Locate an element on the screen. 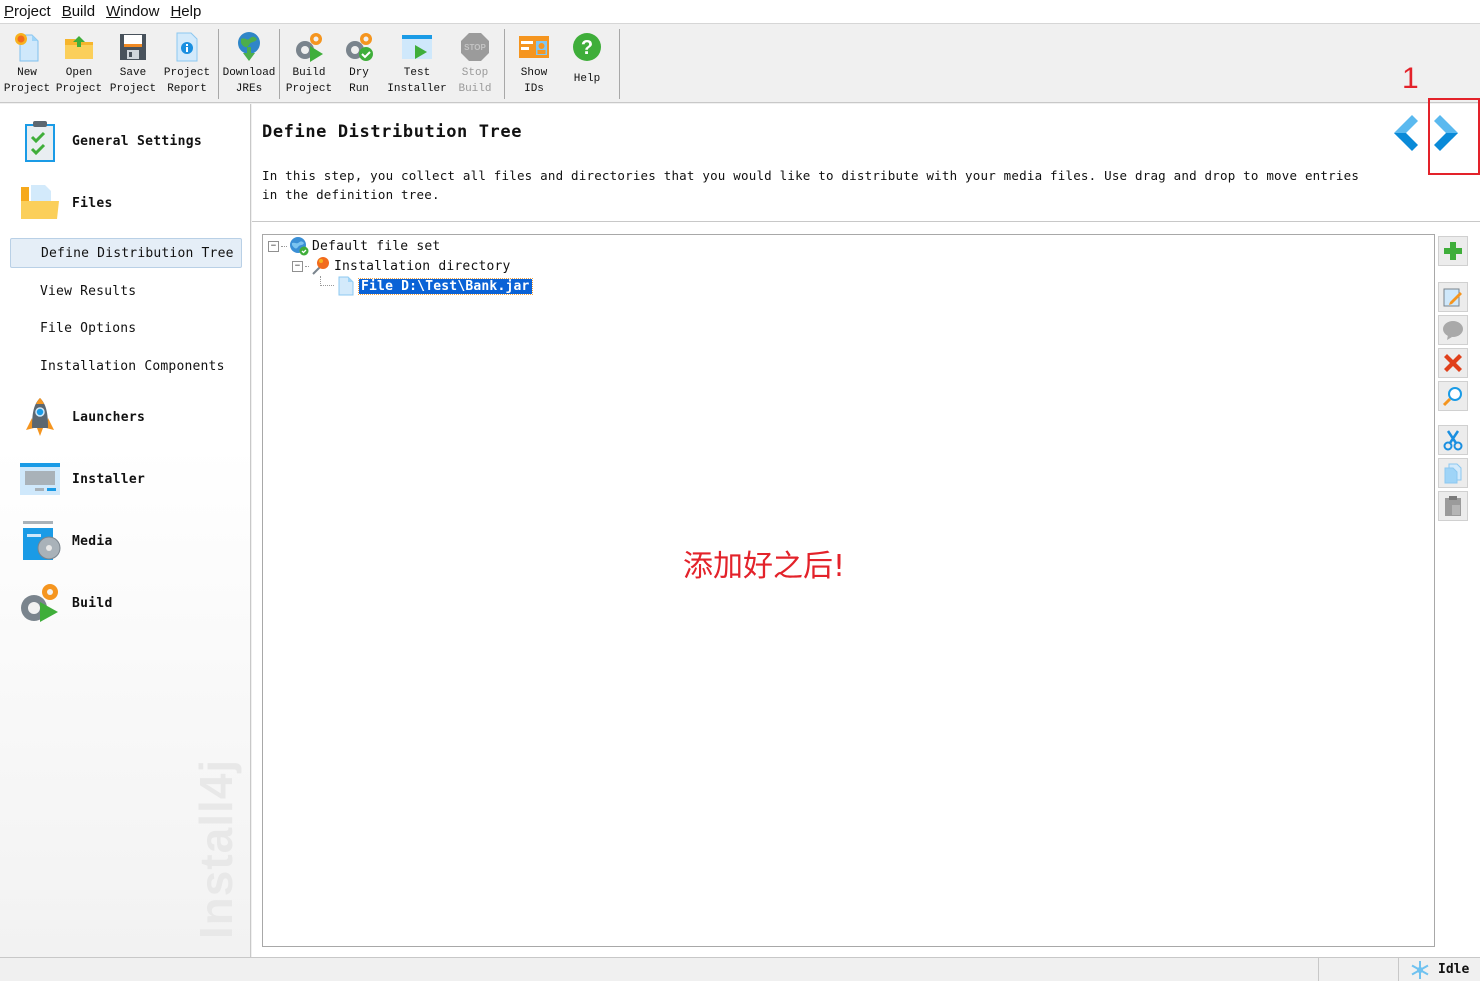  tree-label: Installation directory is located at coordinates (422, 266).